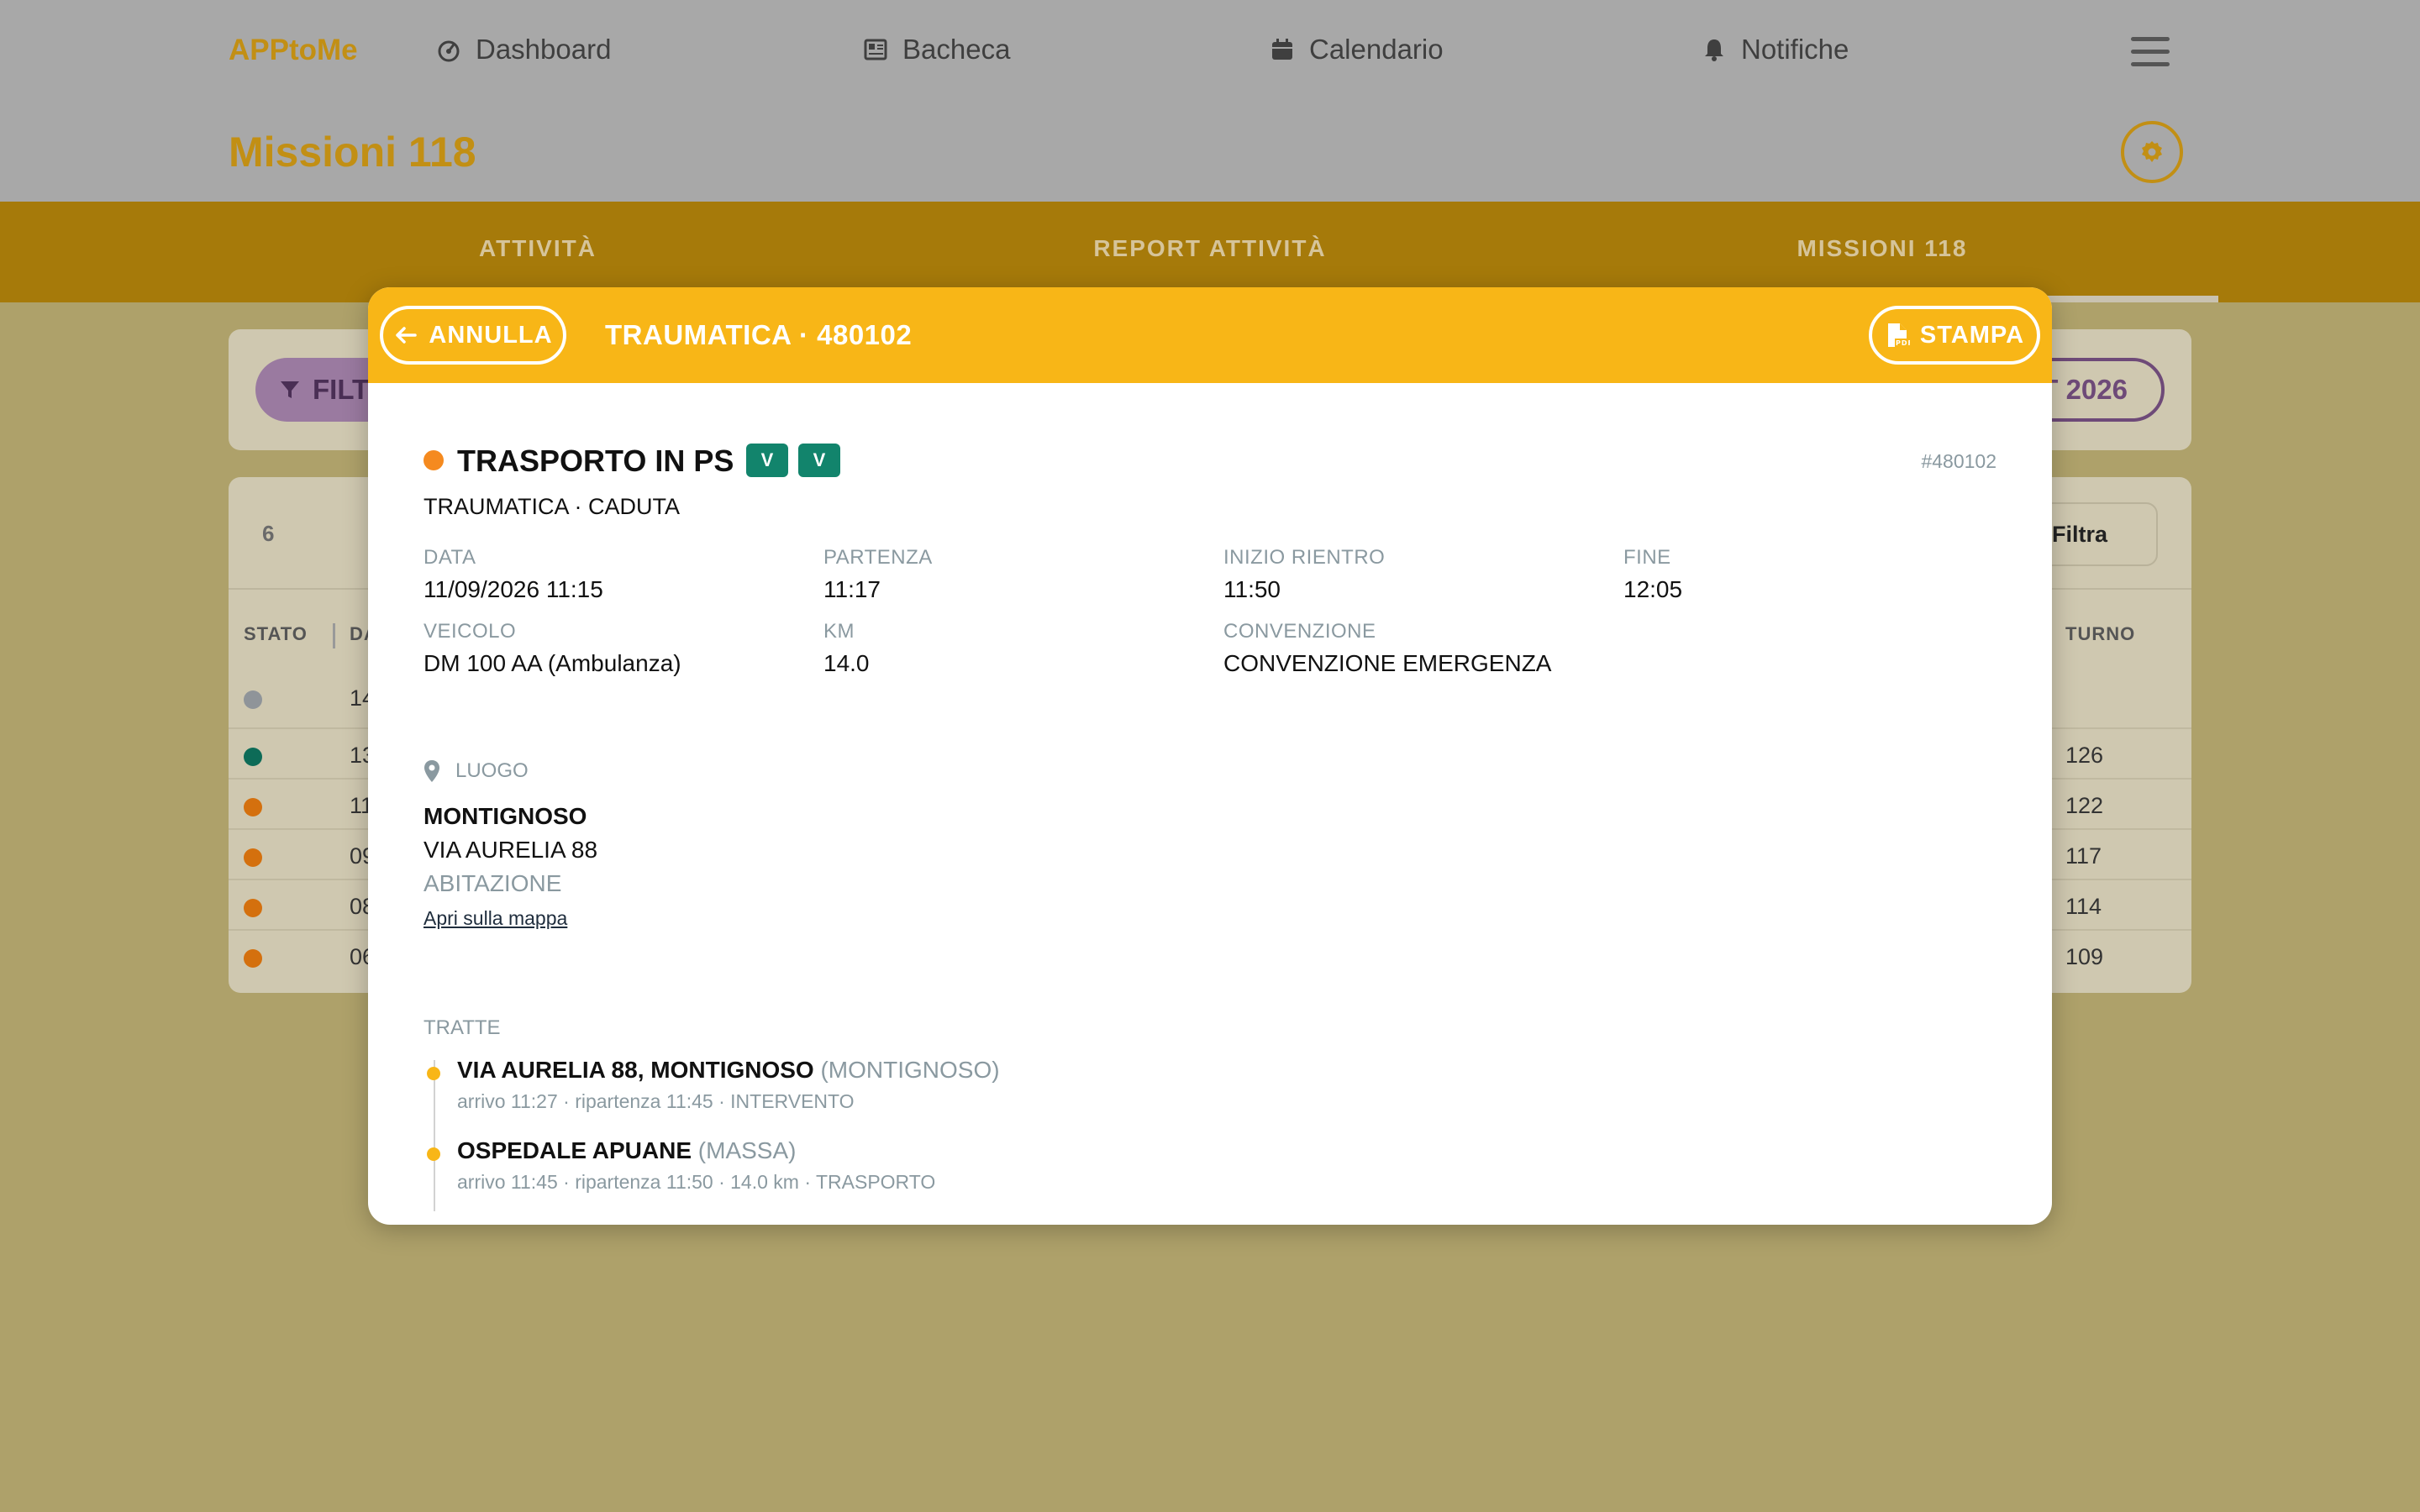 The image size is (2420, 1512). I want to click on newspaper-icon, so click(875, 49).